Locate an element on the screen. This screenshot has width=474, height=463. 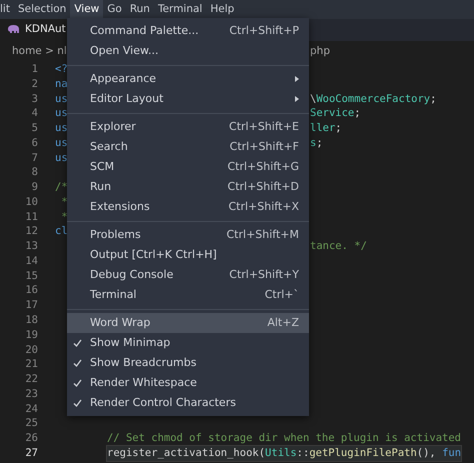
line-number: 11 is located at coordinates (31, 217).